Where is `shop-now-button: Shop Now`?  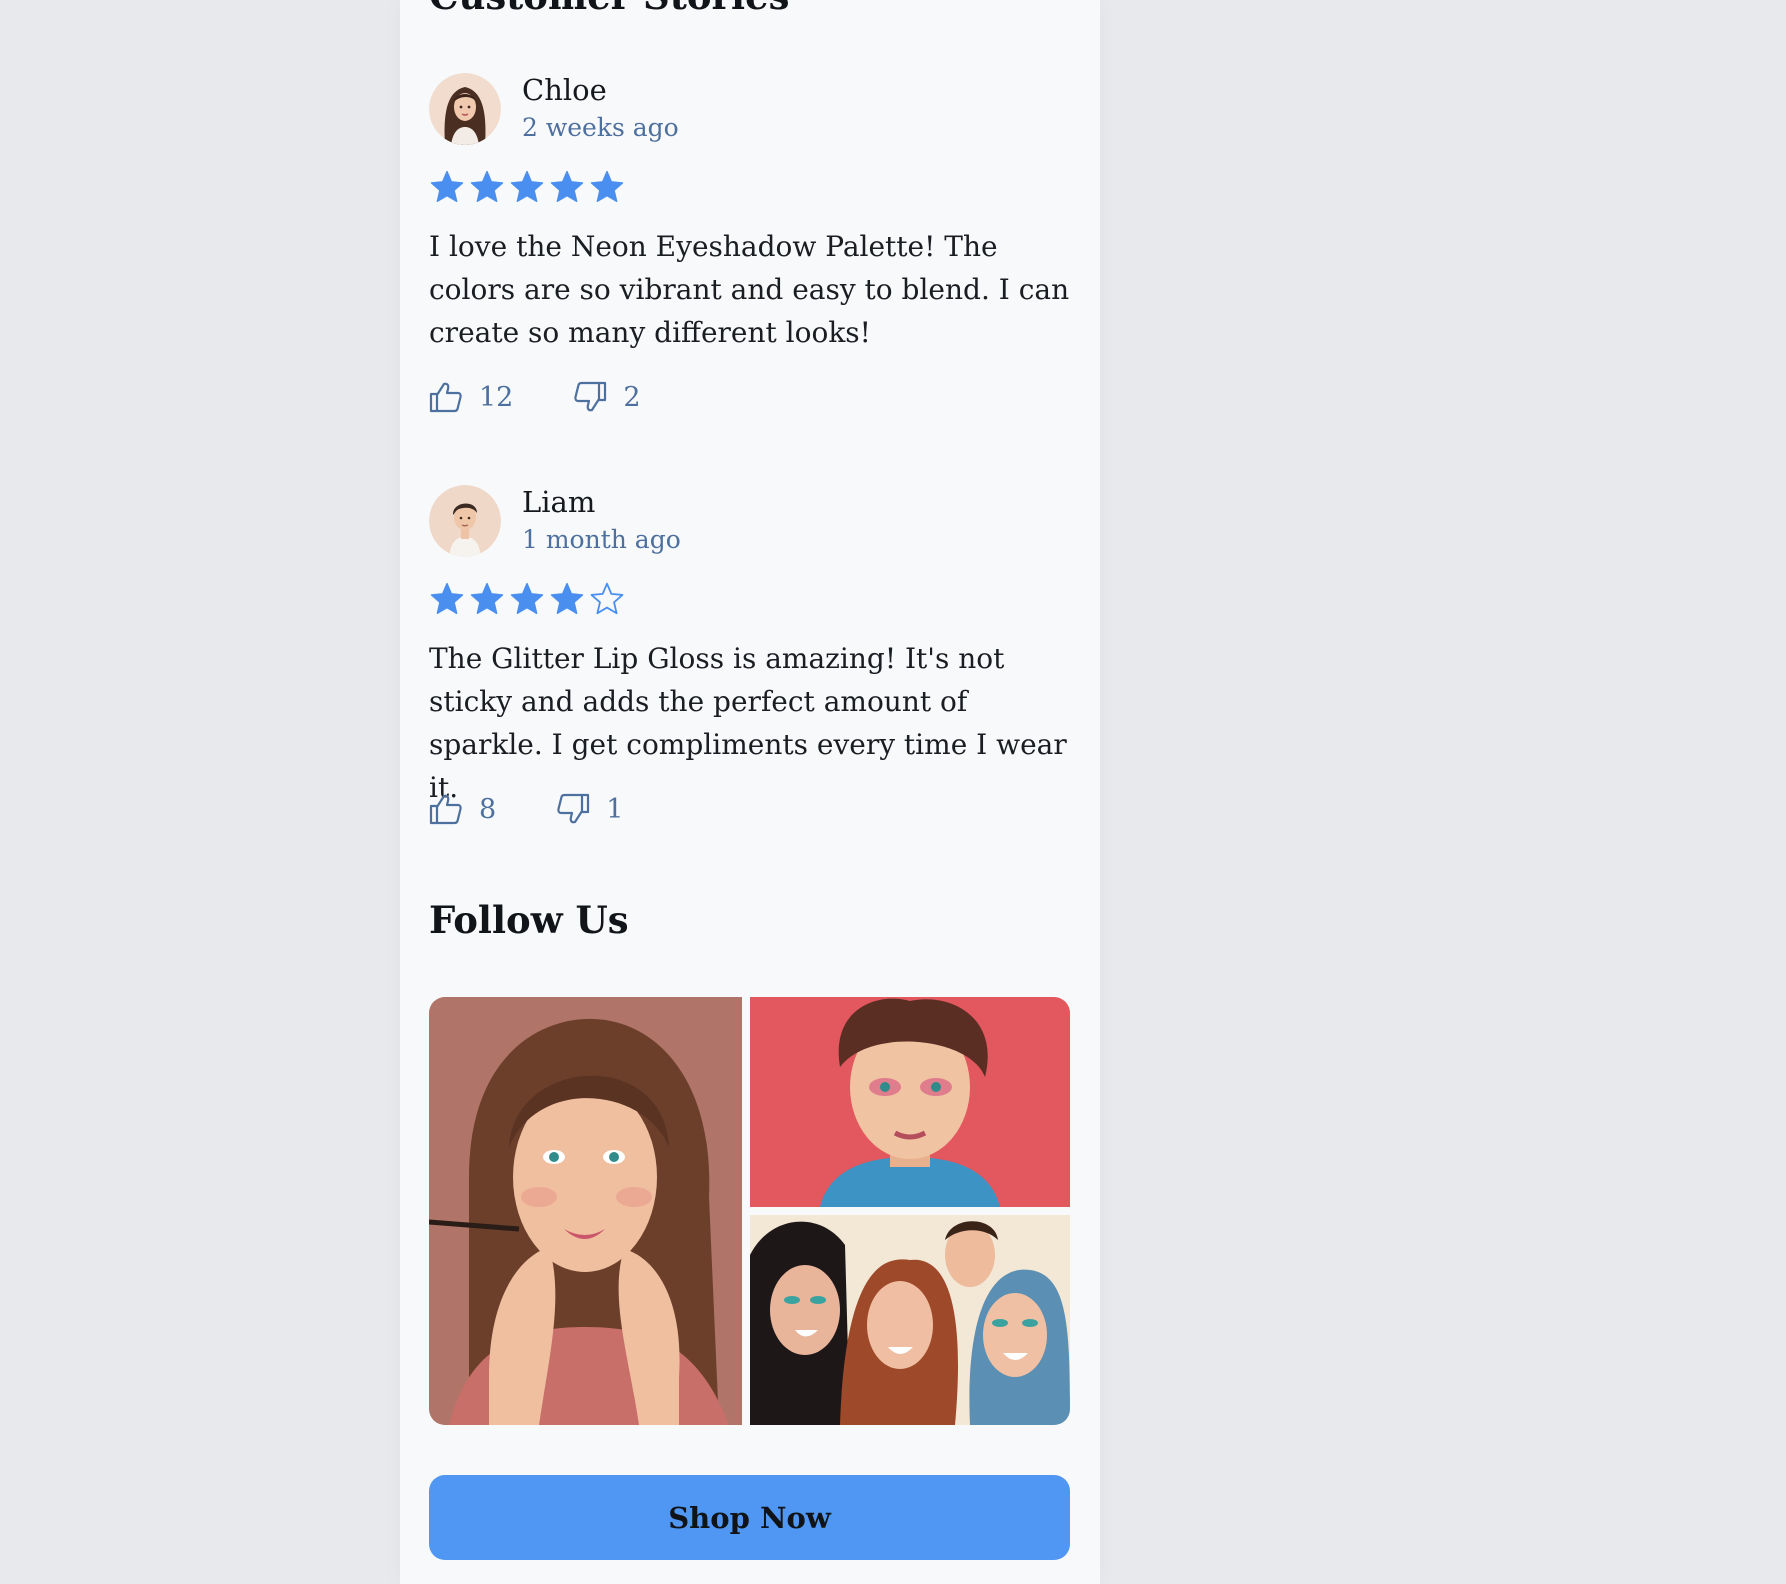 shop-now-button: Shop Now is located at coordinates (749, 1517).